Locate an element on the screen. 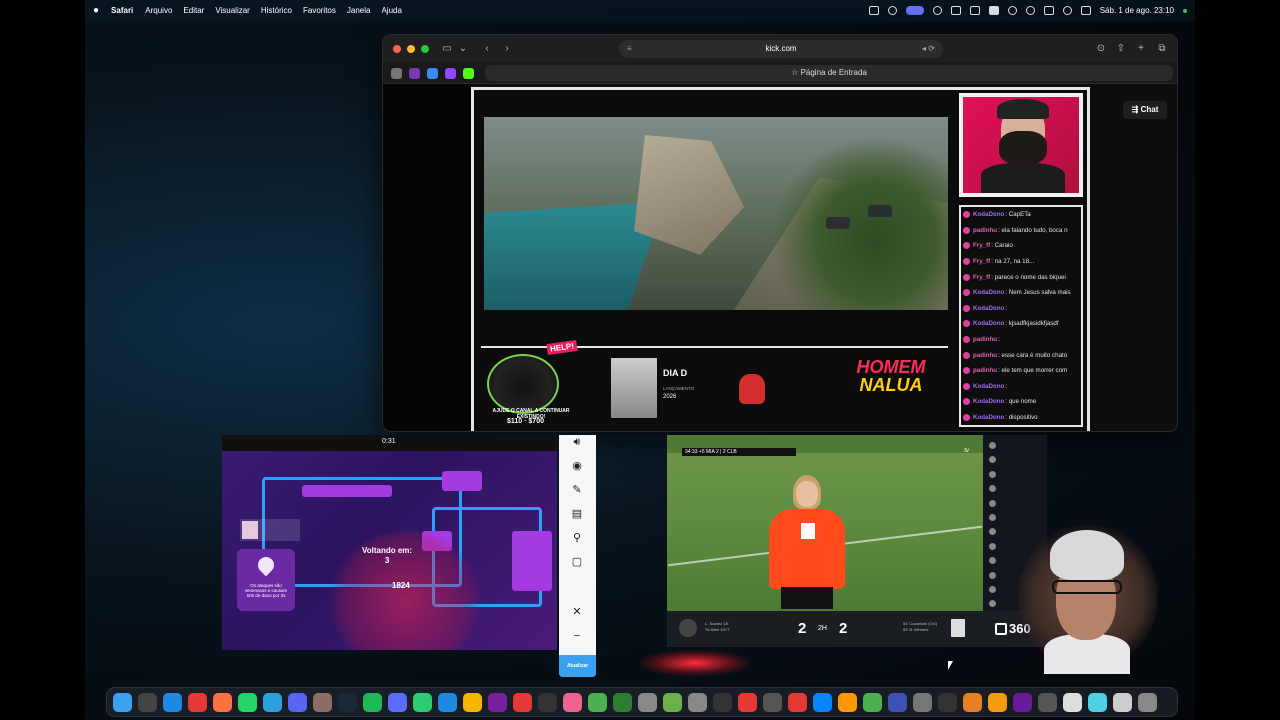 This screenshot has height=720, width=1280. forward-icon: › is located at coordinates (507, 48).